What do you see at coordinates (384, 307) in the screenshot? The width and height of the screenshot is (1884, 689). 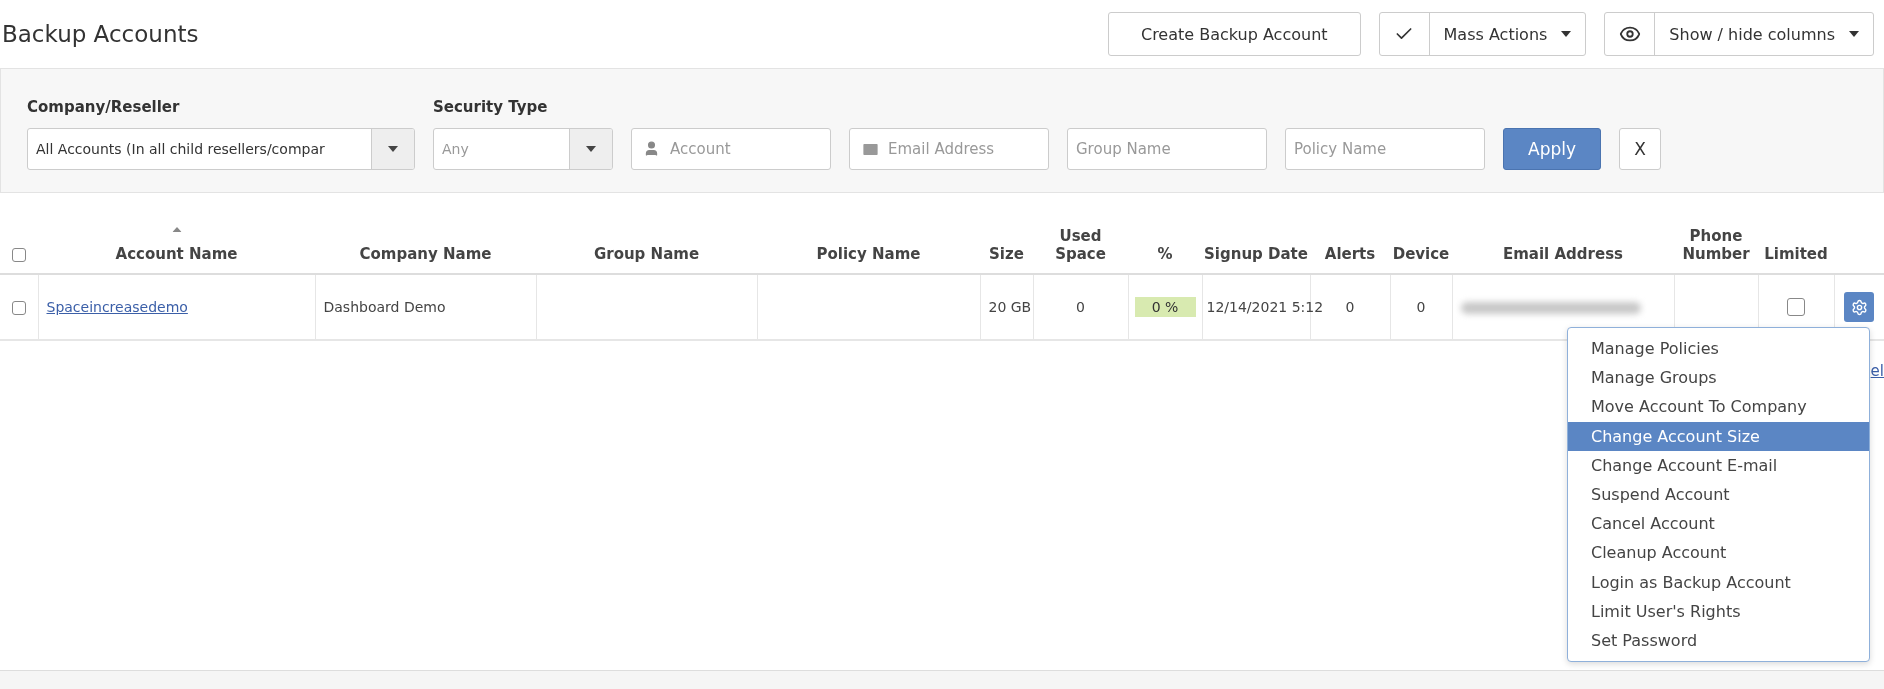 I see `table-cell: Dashboard Demo` at bounding box center [384, 307].